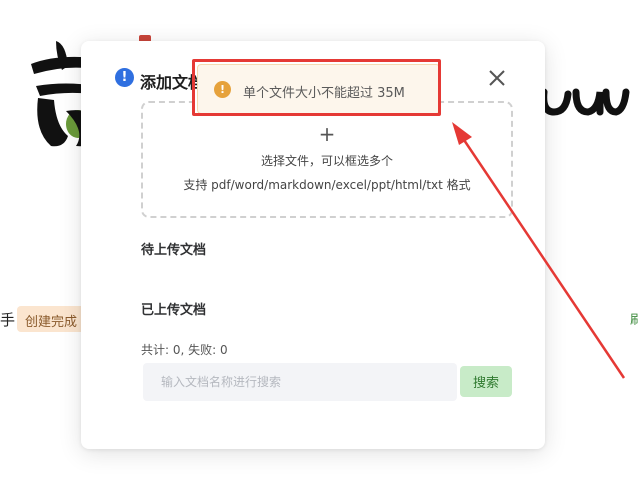 The height and width of the screenshot is (494, 638). I want to click on warning-toast: ! 单个文件大小不能超过 35M, so click(318, 89).